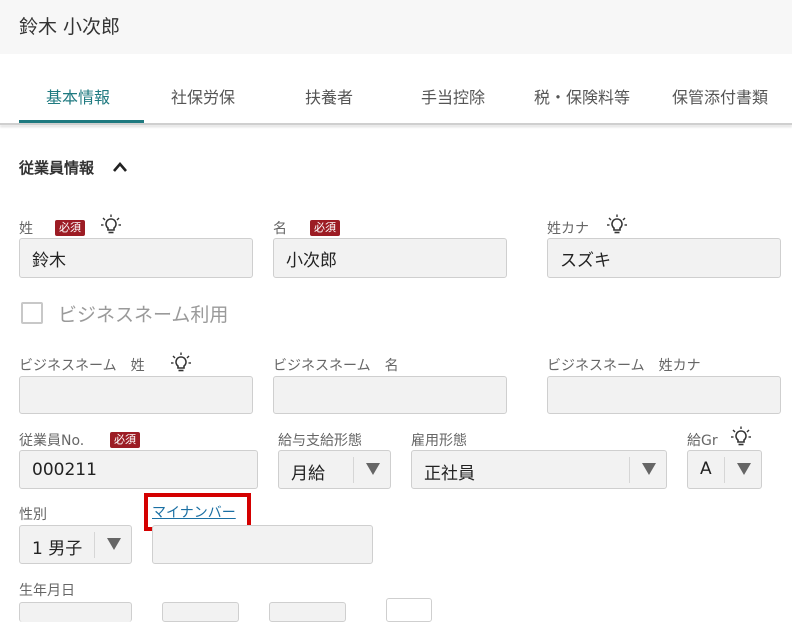 Image resolution: width=792 pixels, height=622 pixels. Describe the element at coordinates (262, 544) in the screenshot. I see `my-number-input` at that location.